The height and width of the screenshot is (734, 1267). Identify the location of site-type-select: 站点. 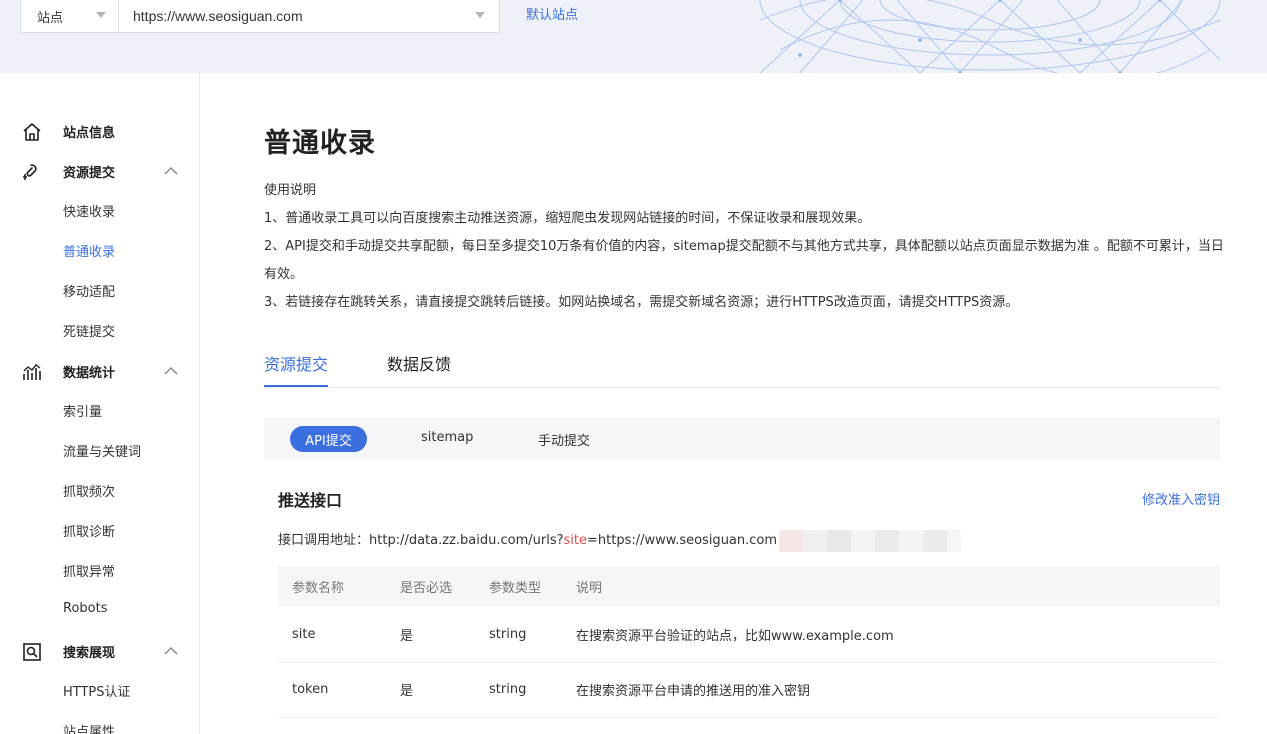
(69, 16).